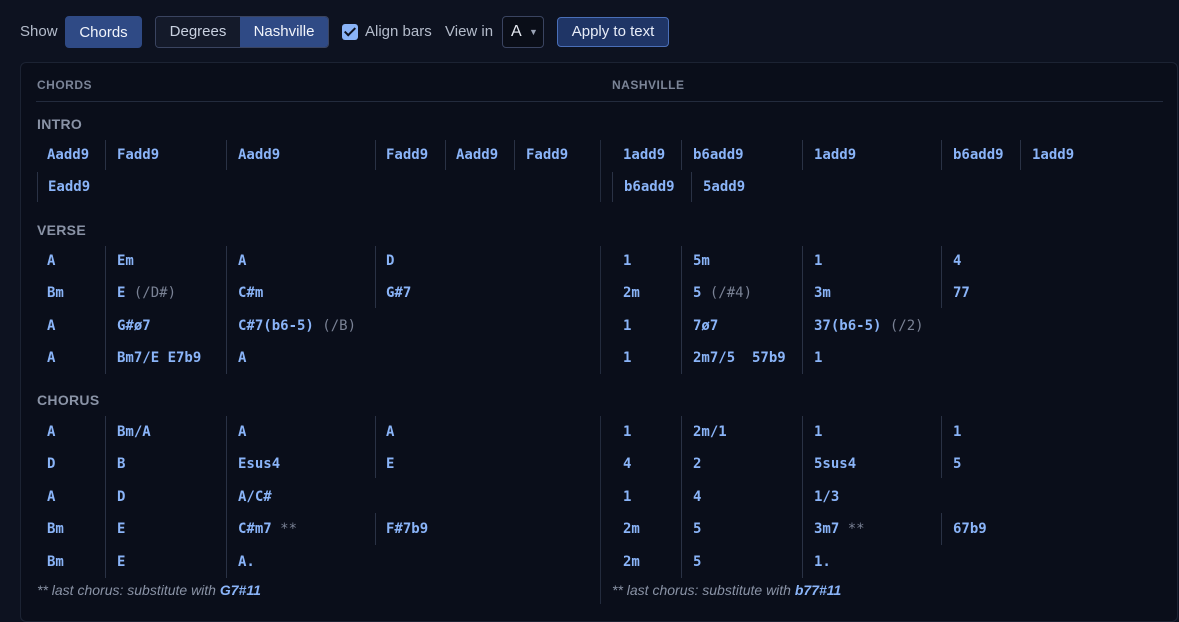 The image size is (1179, 622). I want to click on nashville-symbol: 77, so click(961, 293).